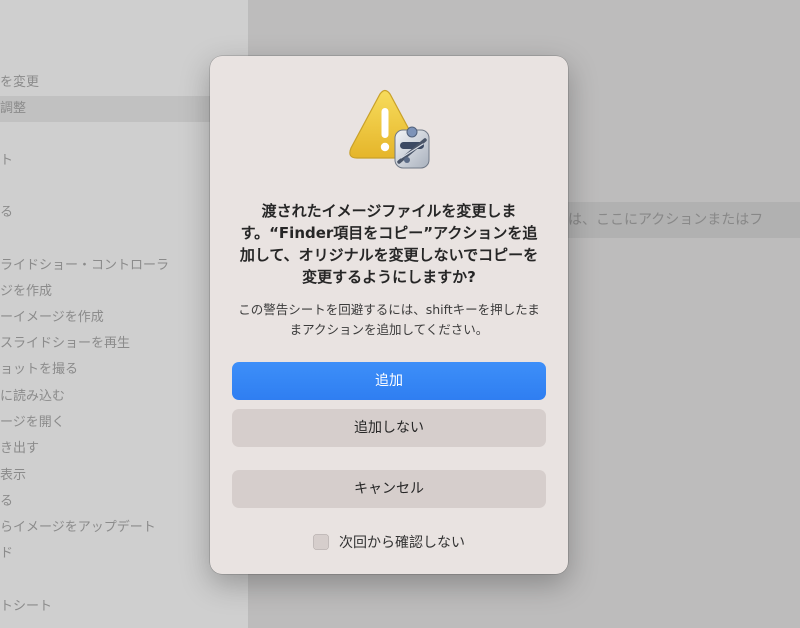 This screenshot has height=628, width=800. Describe the element at coordinates (389, 381) in the screenshot. I see `add-button: 追加` at that location.